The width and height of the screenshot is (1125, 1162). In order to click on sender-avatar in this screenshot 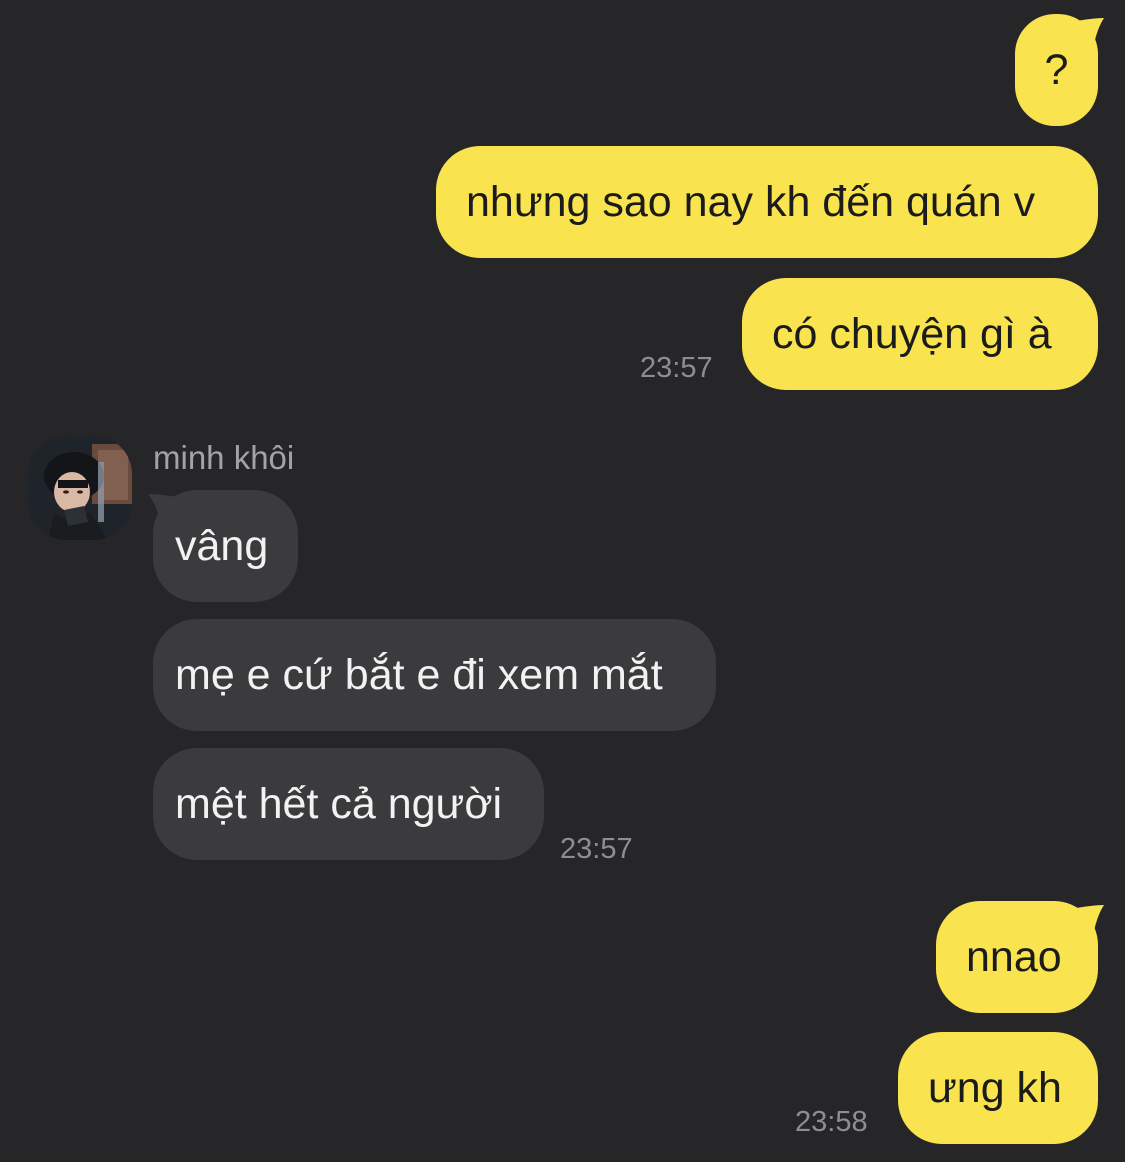, I will do `click(80, 488)`.